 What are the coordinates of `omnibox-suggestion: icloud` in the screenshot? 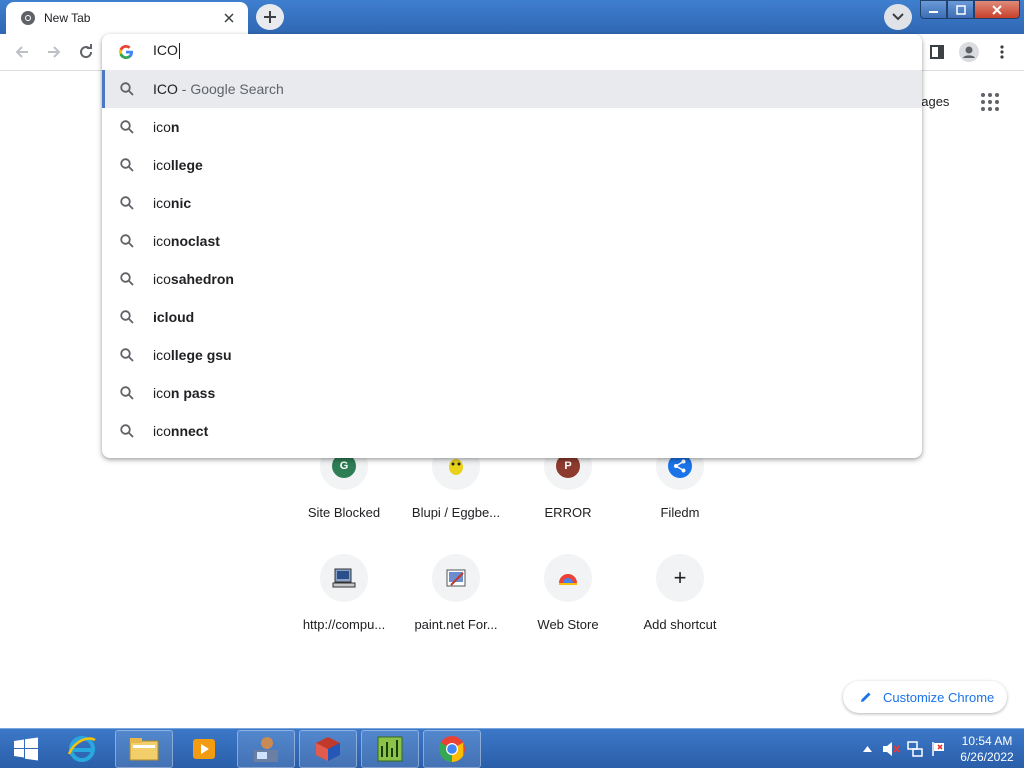 It's located at (512, 317).